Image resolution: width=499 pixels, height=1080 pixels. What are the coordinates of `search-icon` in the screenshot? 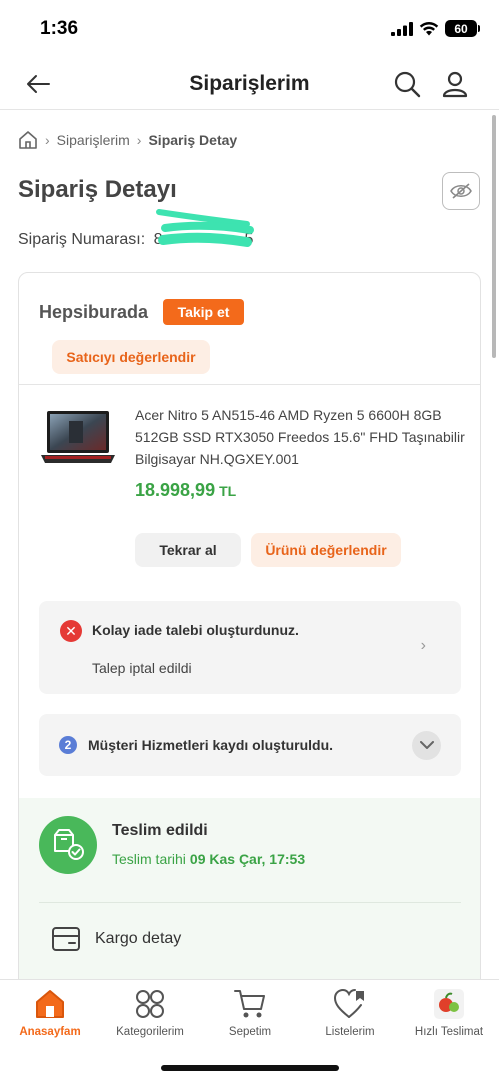 It's located at (407, 84).